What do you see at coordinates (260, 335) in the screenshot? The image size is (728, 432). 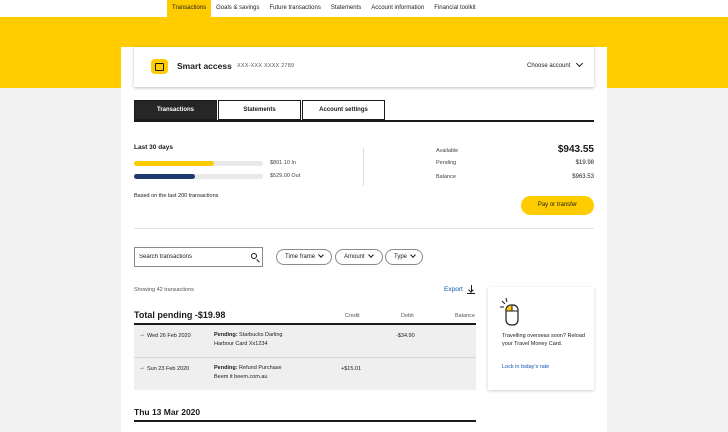 I see `description-line-1: Starbucks Darling` at bounding box center [260, 335].